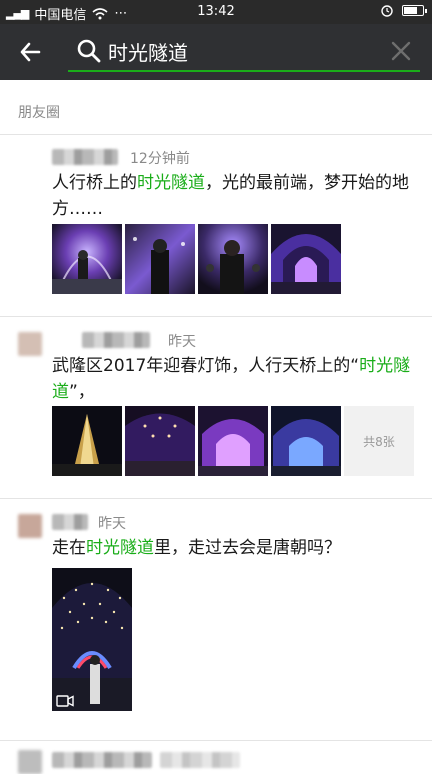 This screenshot has height=774, width=432. I want to click on search-header, so click(216, 52).